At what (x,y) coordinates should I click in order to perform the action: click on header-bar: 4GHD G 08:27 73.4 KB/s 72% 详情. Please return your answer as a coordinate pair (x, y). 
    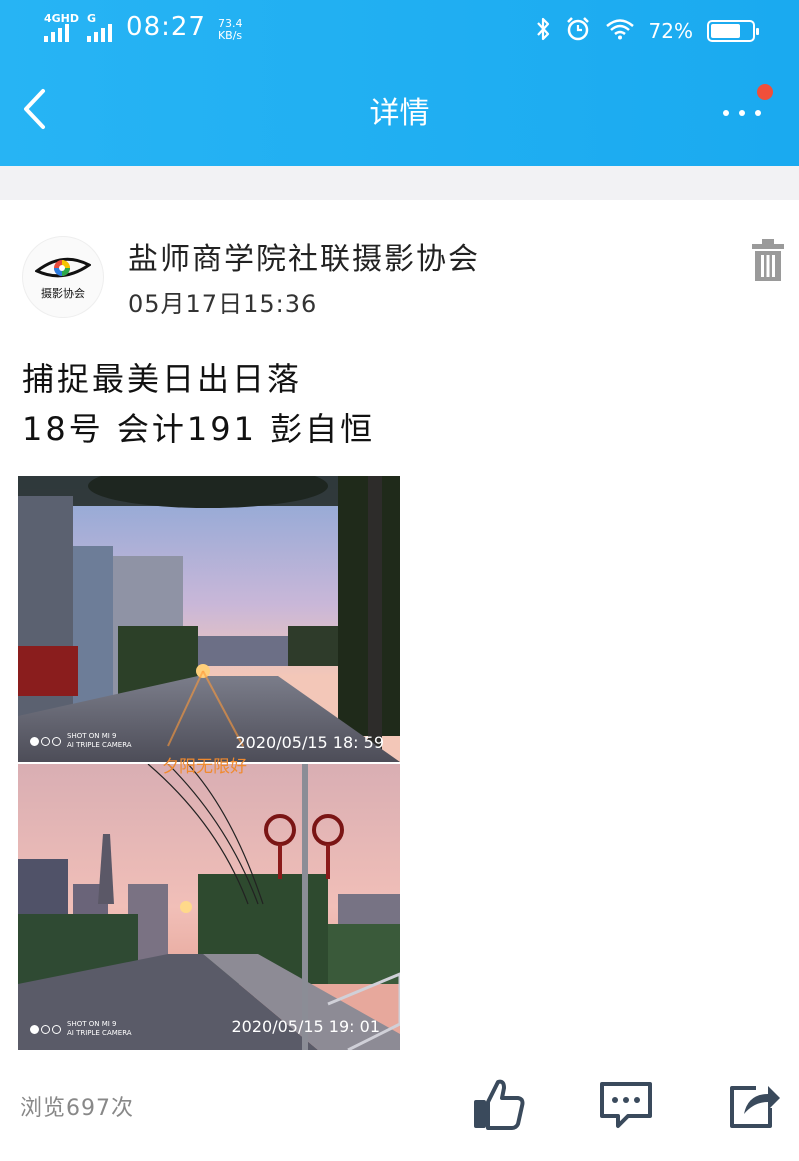
    Looking at the image, I should click on (399, 83).